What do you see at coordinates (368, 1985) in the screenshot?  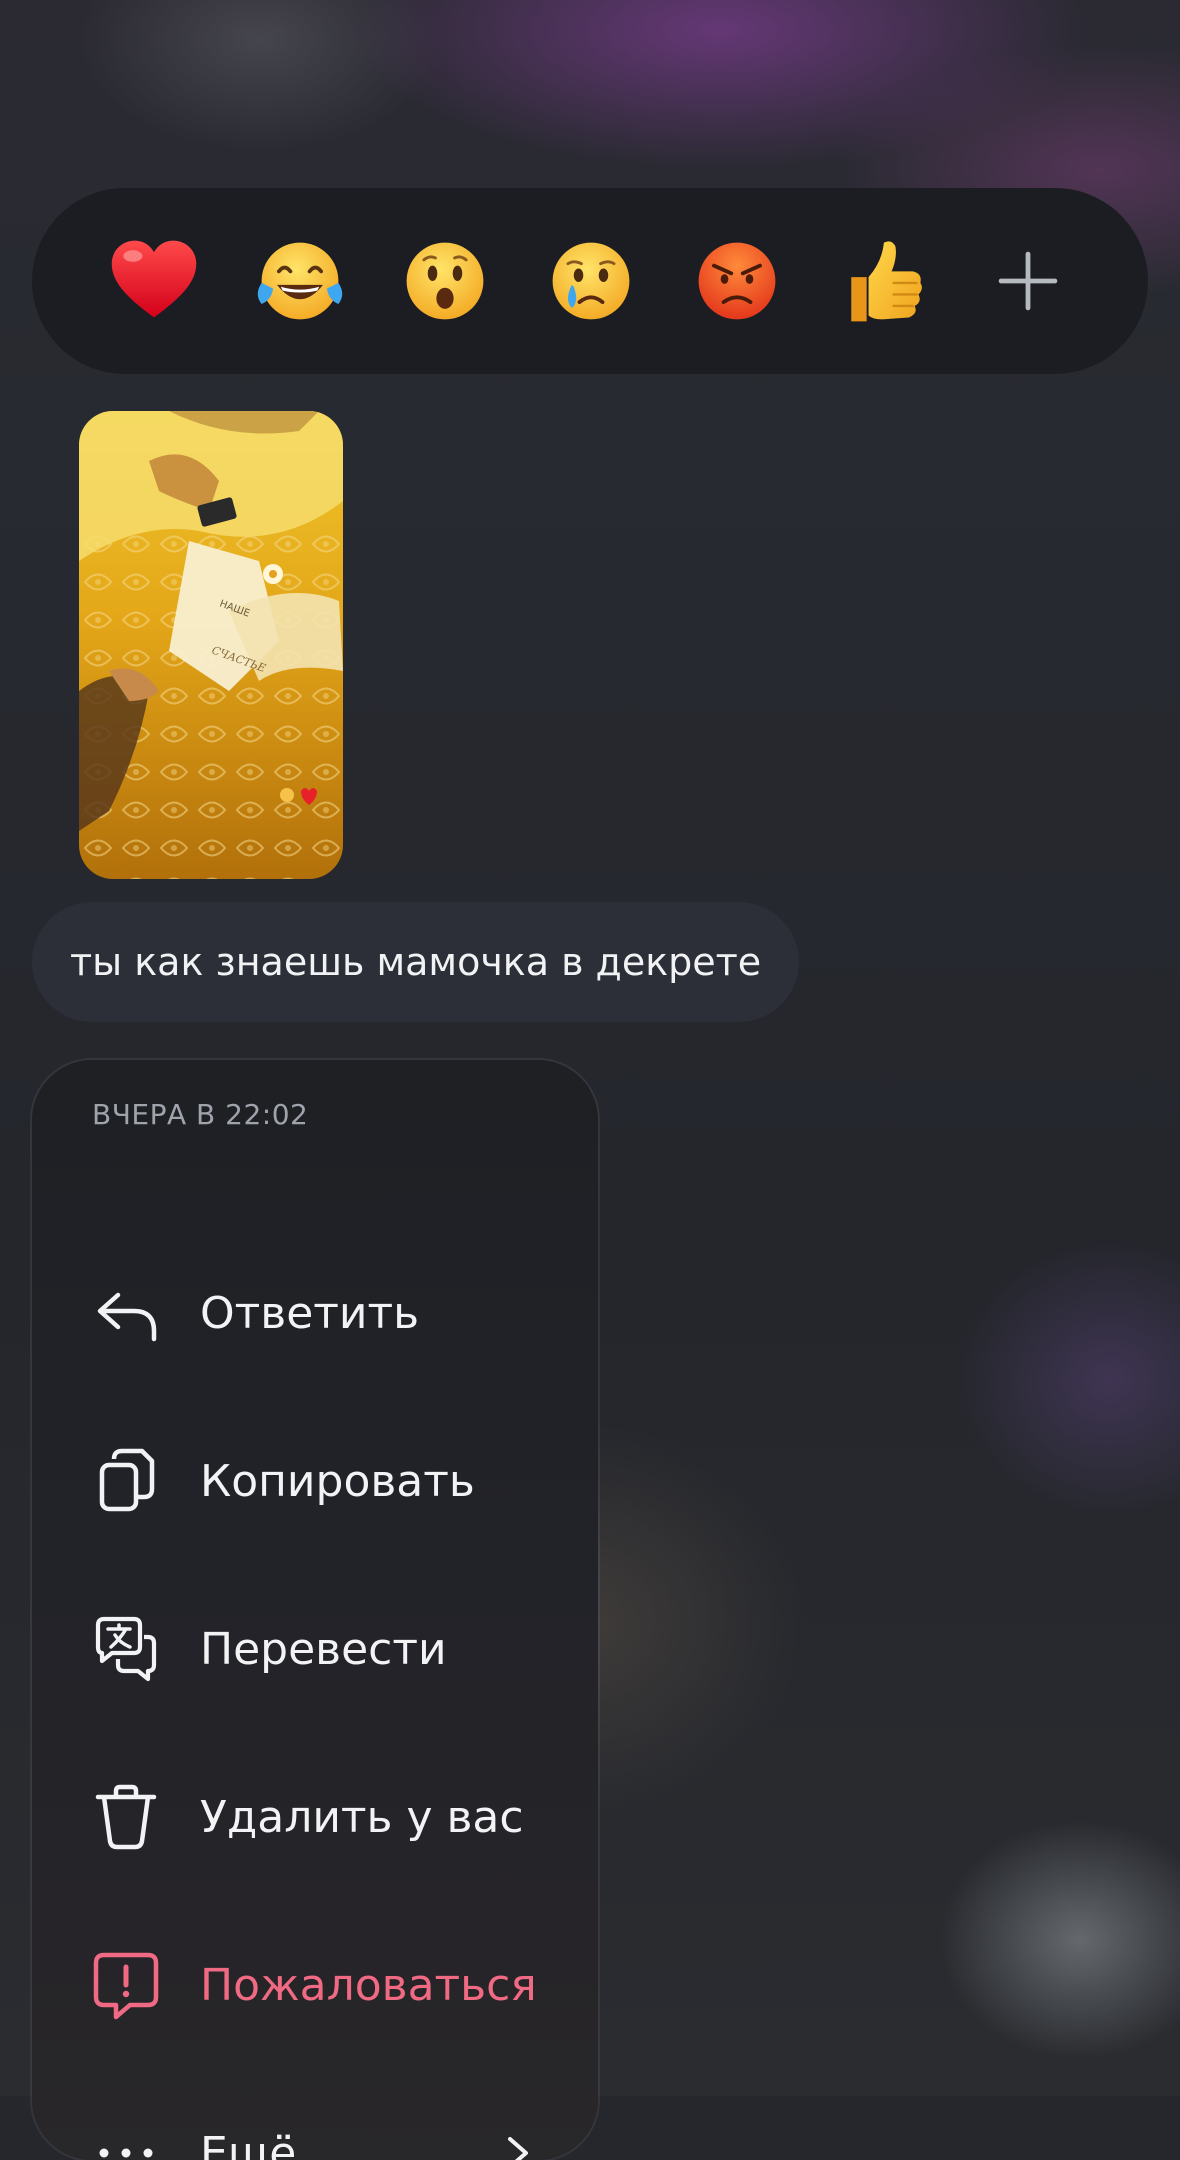 I see `menu-item-report-label: Пожаловаться` at bounding box center [368, 1985].